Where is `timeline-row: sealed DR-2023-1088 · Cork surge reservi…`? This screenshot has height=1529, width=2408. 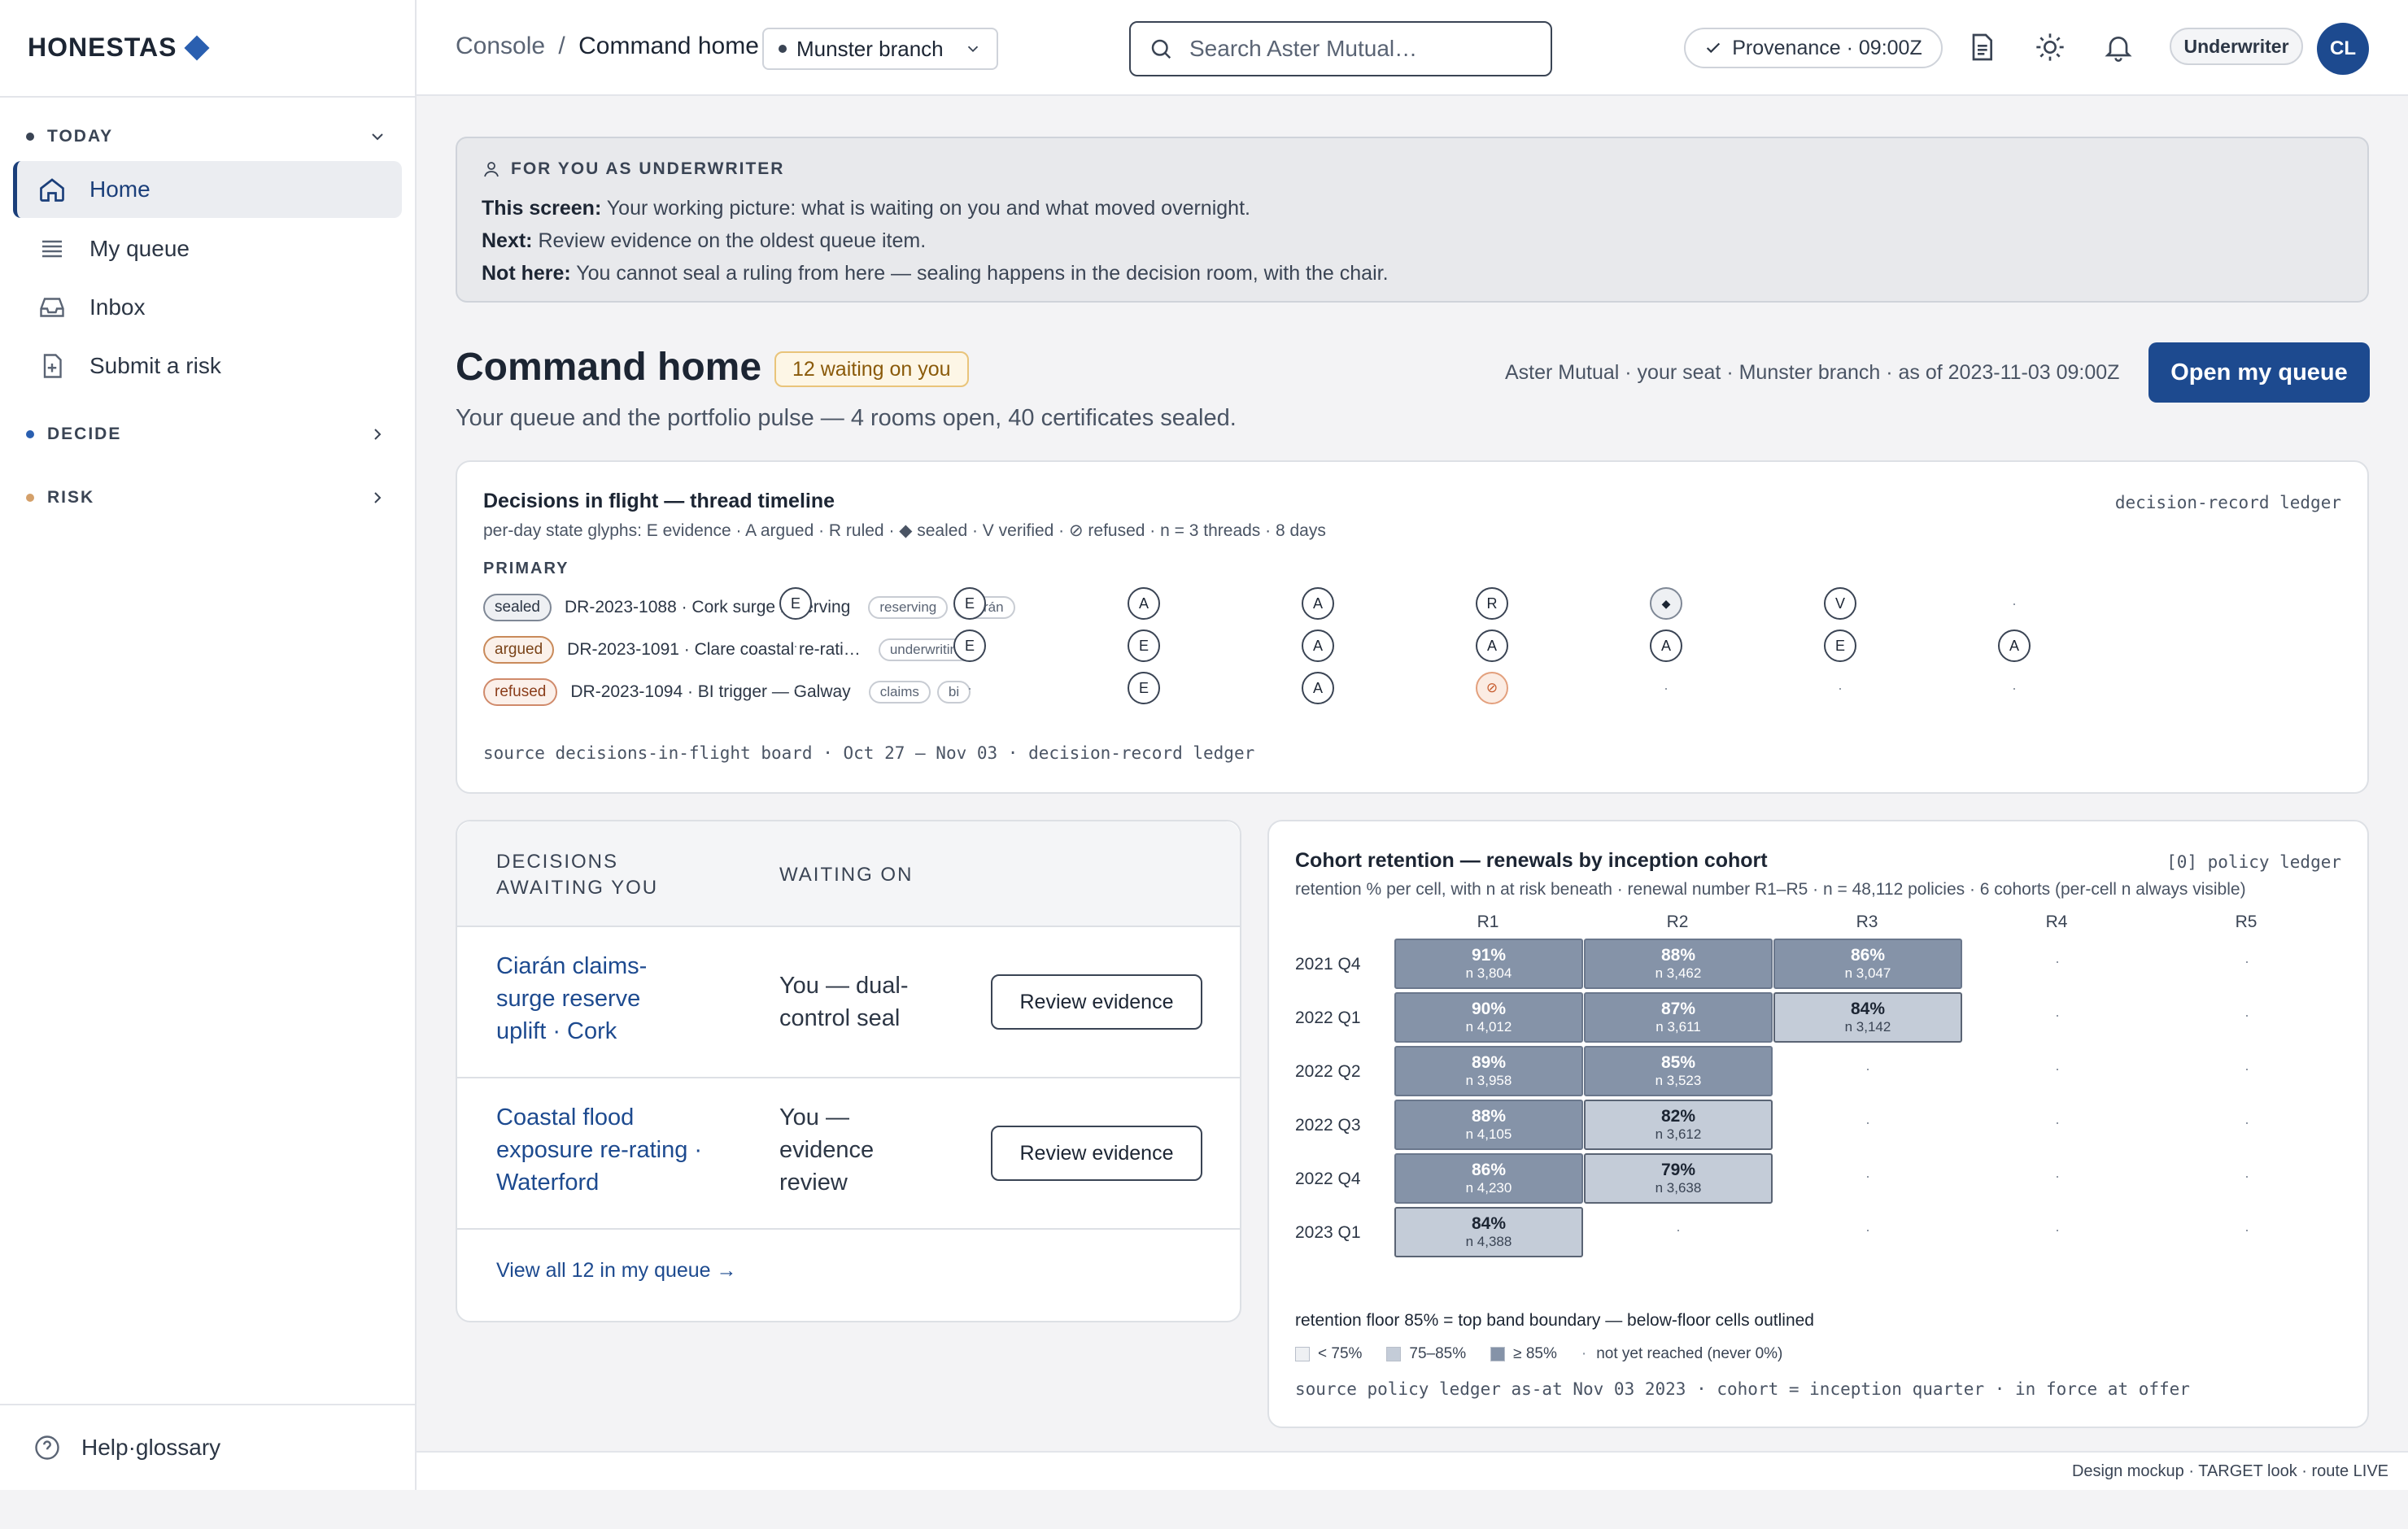 timeline-row: sealed DR-2023-1088 · Cork surge reservi… is located at coordinates (749, 607).